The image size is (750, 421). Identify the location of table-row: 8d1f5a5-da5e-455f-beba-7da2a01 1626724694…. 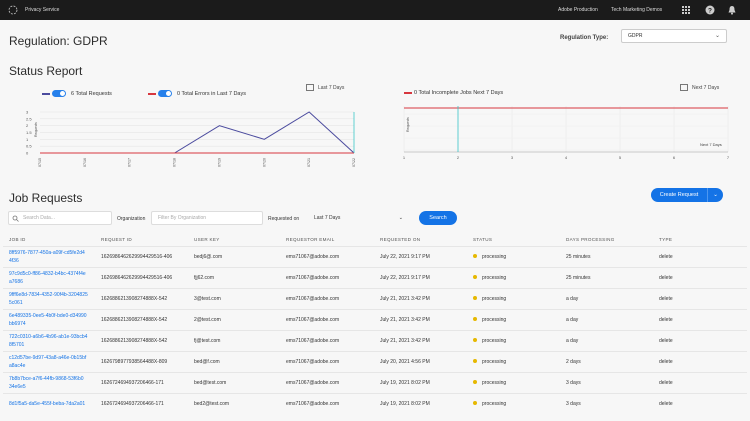
(375, 403).